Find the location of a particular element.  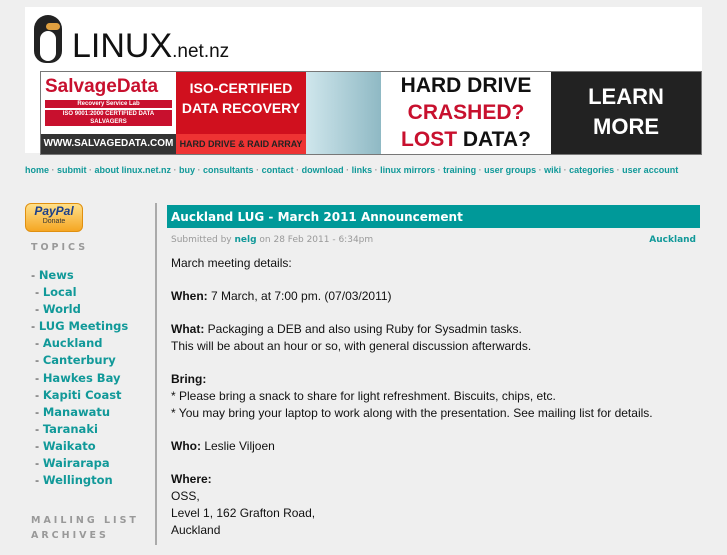

topic-link: LUG Meetings is located at coordinates (83, 326).